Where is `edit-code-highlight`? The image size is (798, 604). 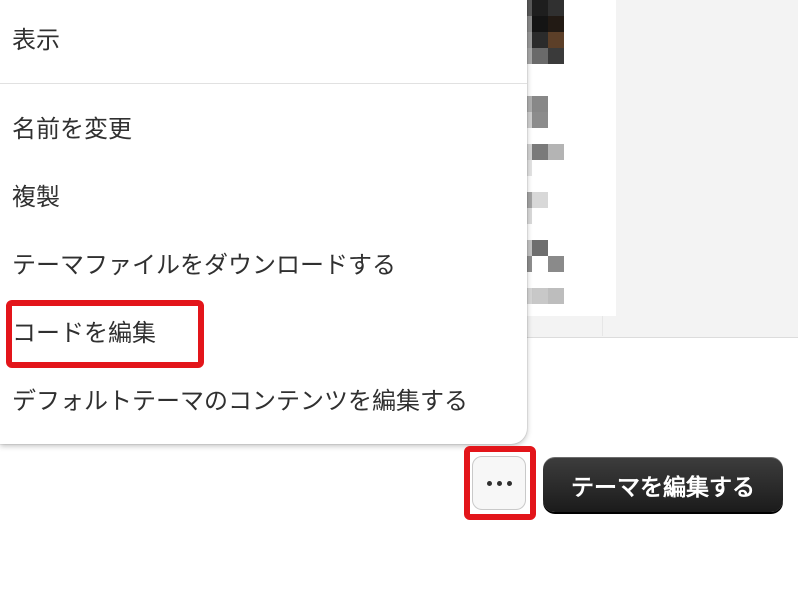 edit-code-highlight is located at coordinates (105, 334).